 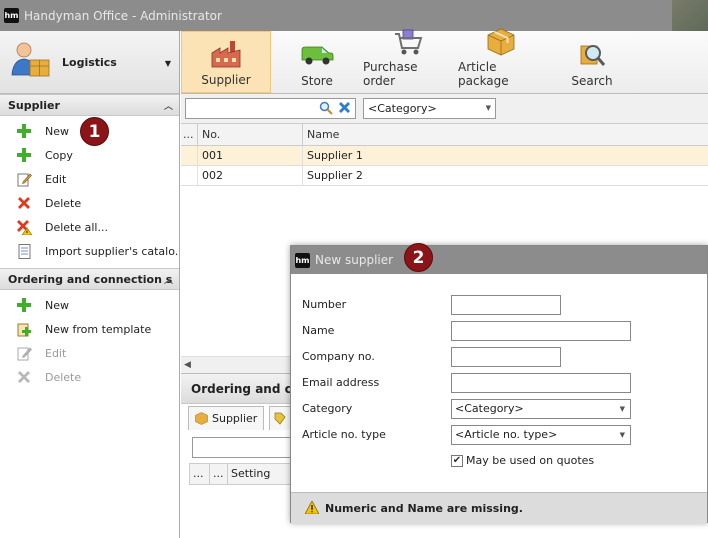 I want to click on ribbon-button-label: Search, so click(x=592, y=81).